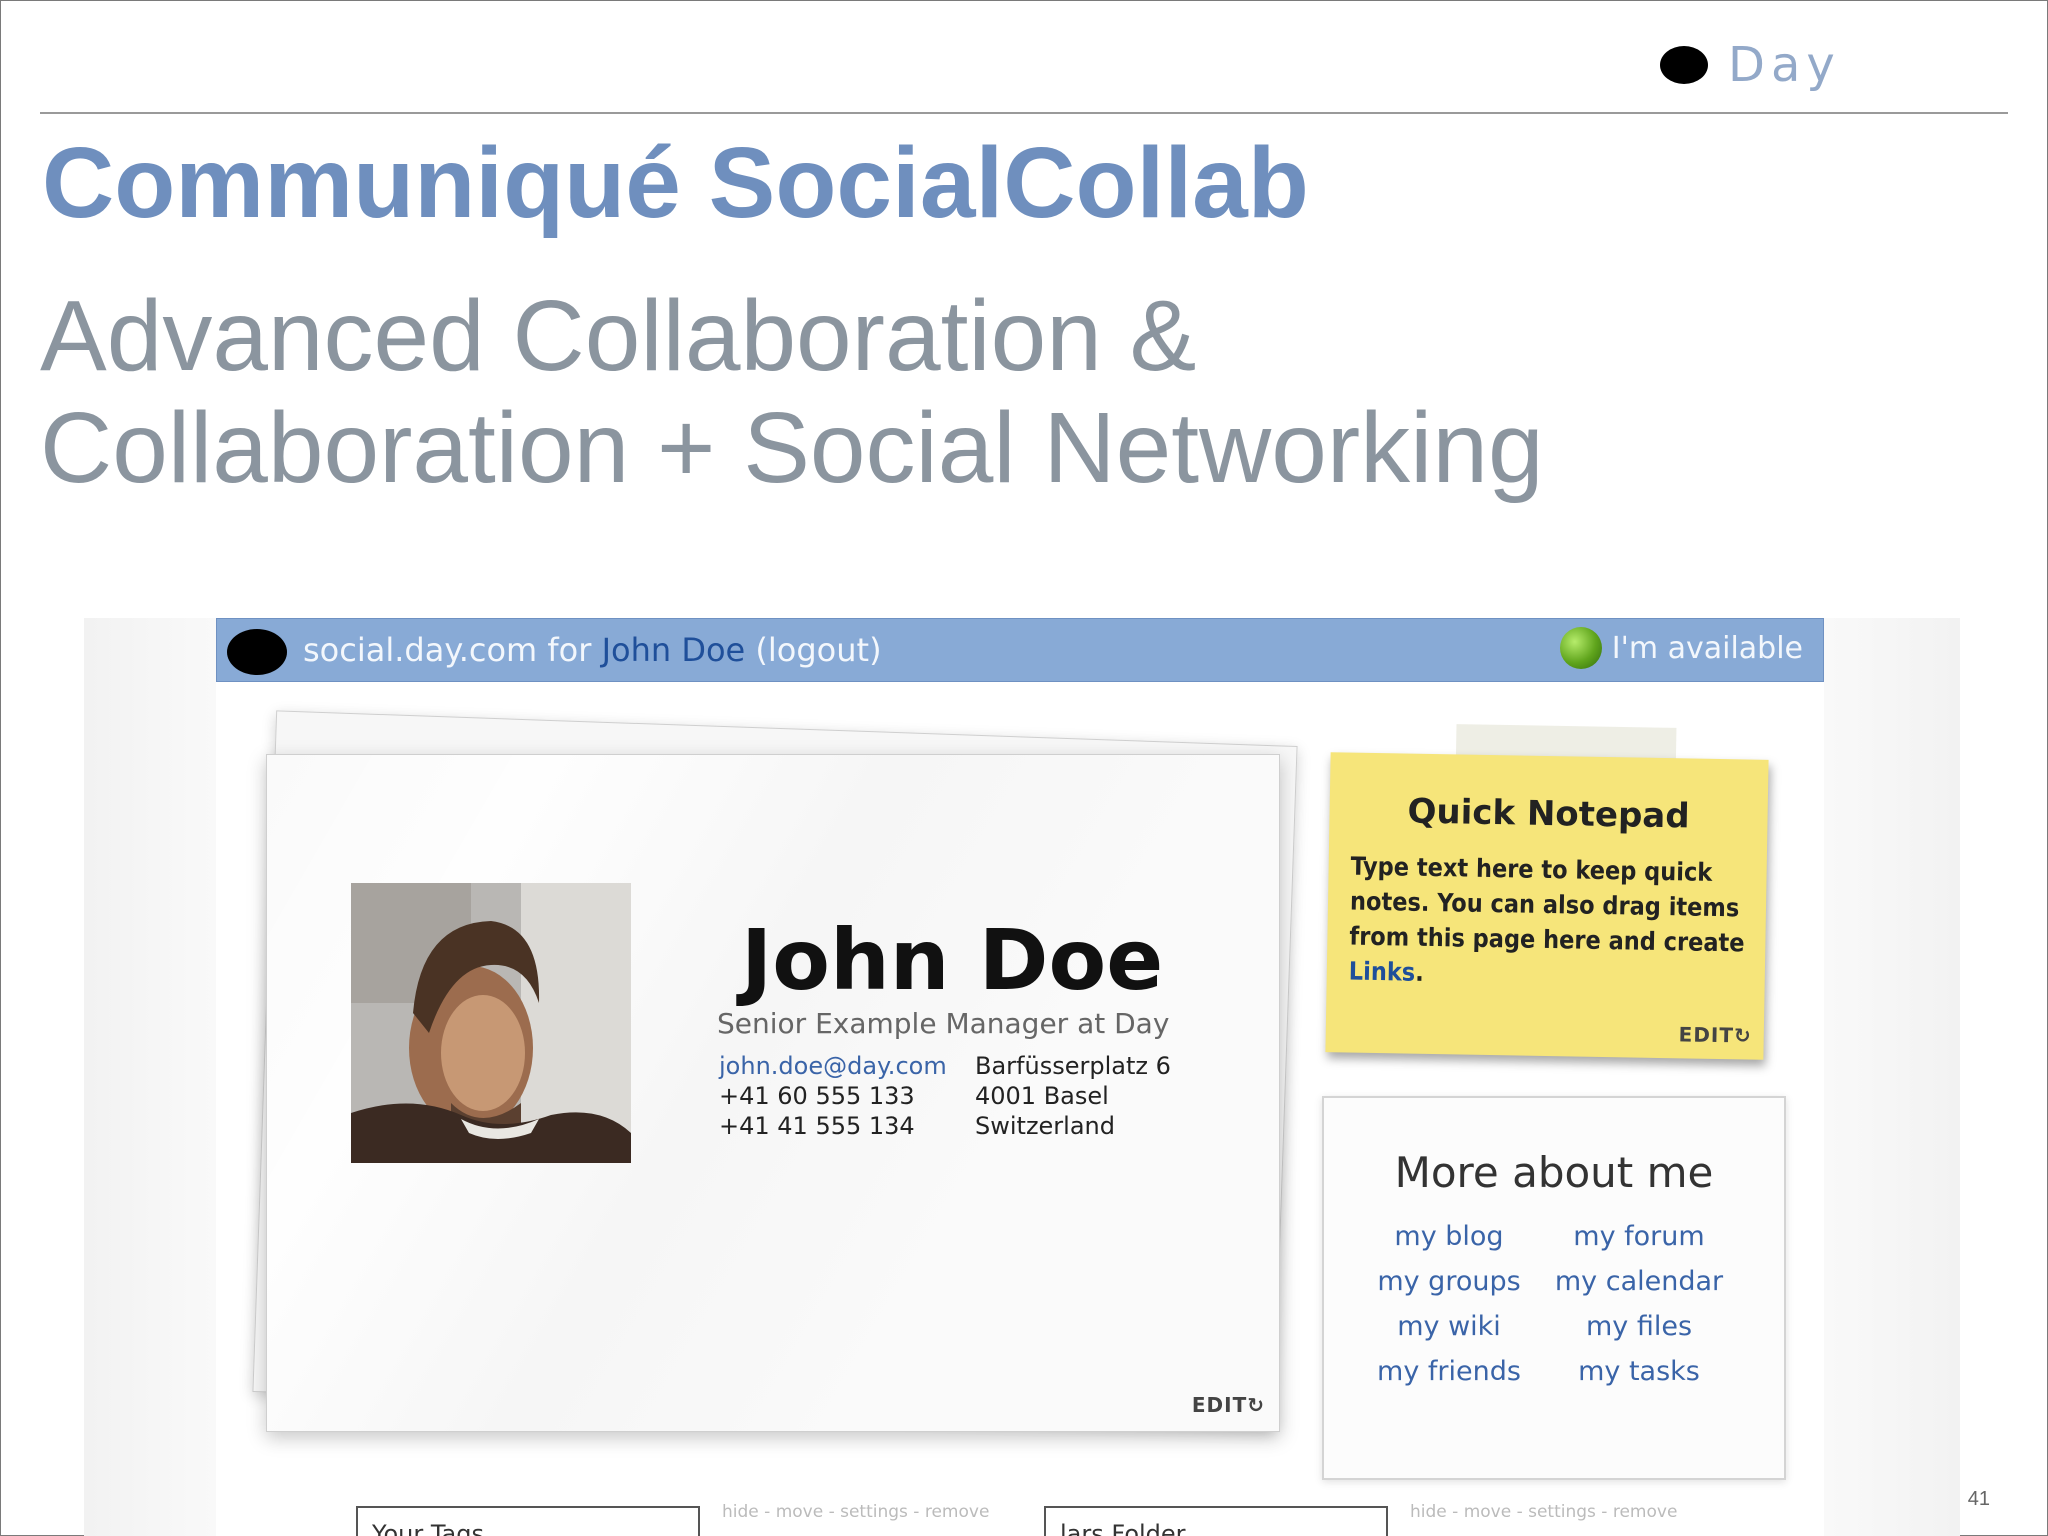 This screenshot has width=2048, height=1536. What do you see at coordinates (1123, 1528) in the screenshot?
I see `widget-title: lars Folder` at bounding box center [1123, 1528].